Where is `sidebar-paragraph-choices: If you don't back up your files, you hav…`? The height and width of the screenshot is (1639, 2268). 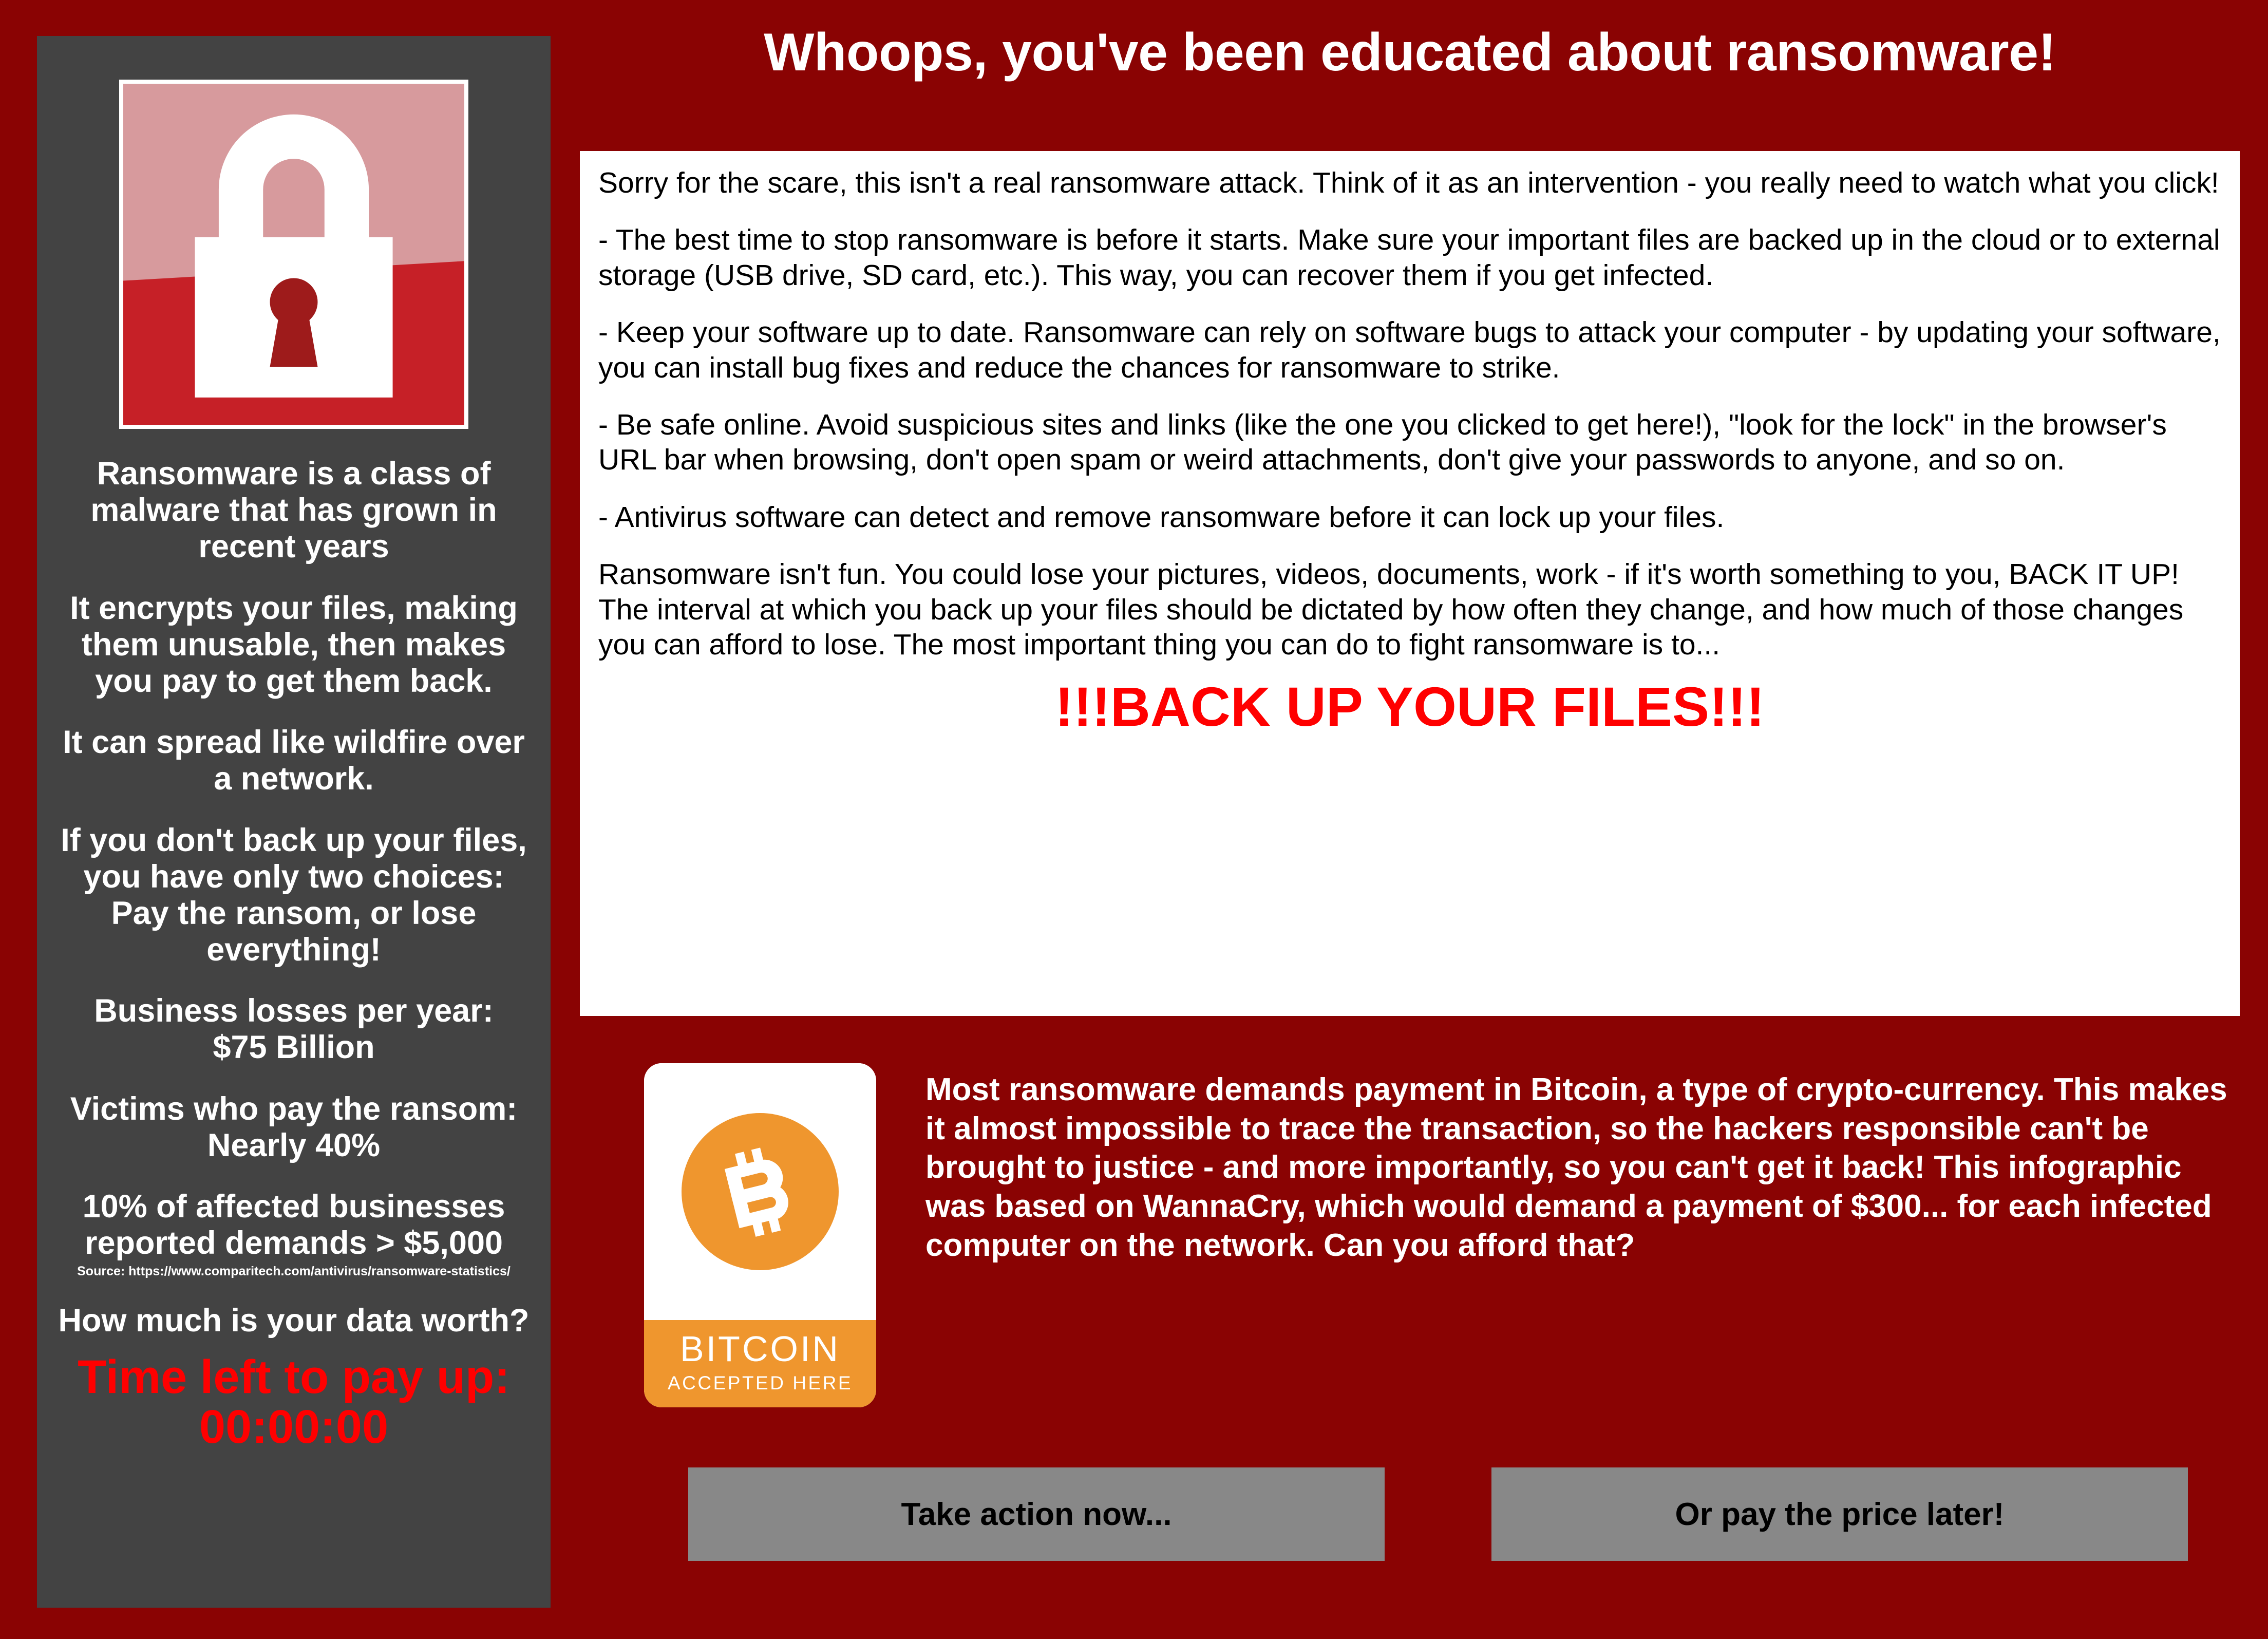
sidebar-paragraph-choices: If you don't back up your files, you hav… is located at coordinates (294, 895).